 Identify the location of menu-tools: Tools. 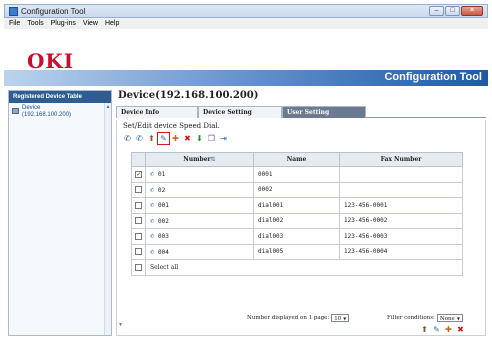
(35, 23).